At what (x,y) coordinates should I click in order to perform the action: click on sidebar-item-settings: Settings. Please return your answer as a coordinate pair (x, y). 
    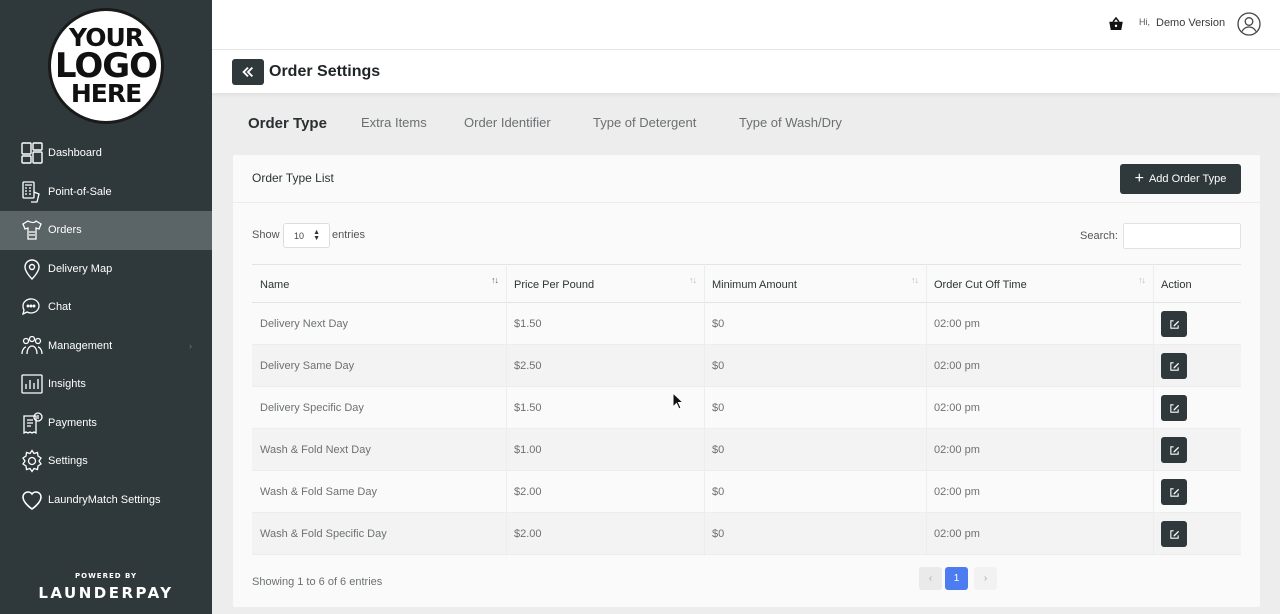
    Looking at the image, I should click on (106, 461).